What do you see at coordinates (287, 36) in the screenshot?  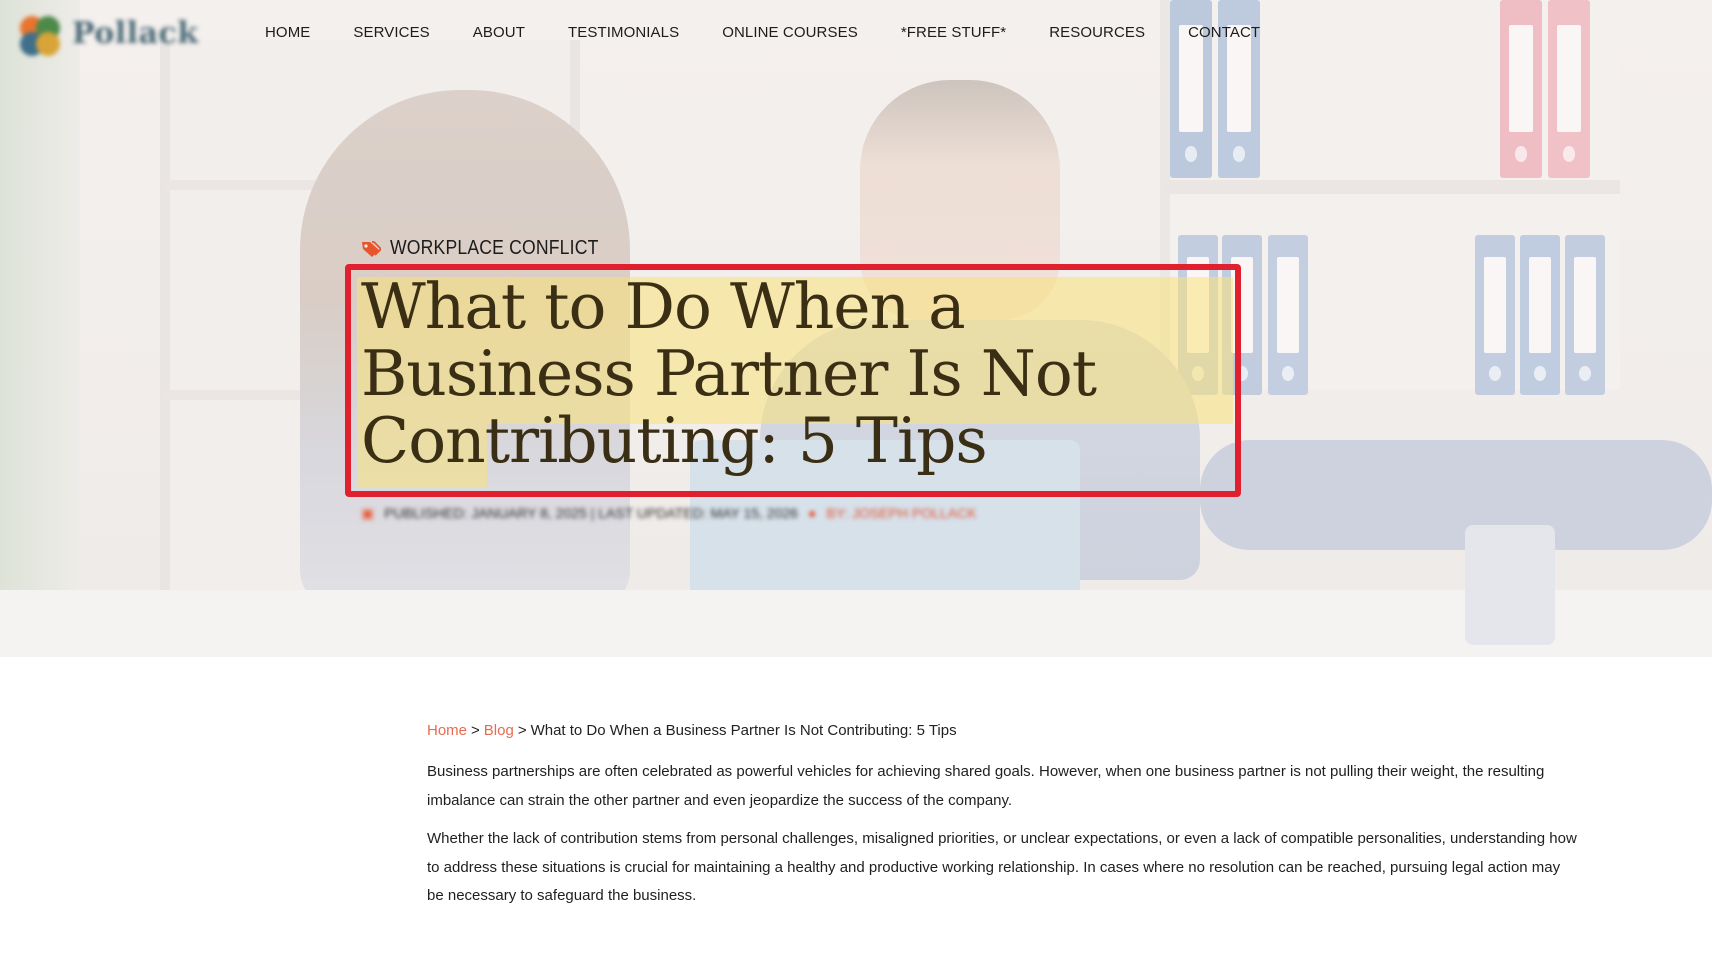 I see `nav-home: HOME` at bounding box center [287, 36].